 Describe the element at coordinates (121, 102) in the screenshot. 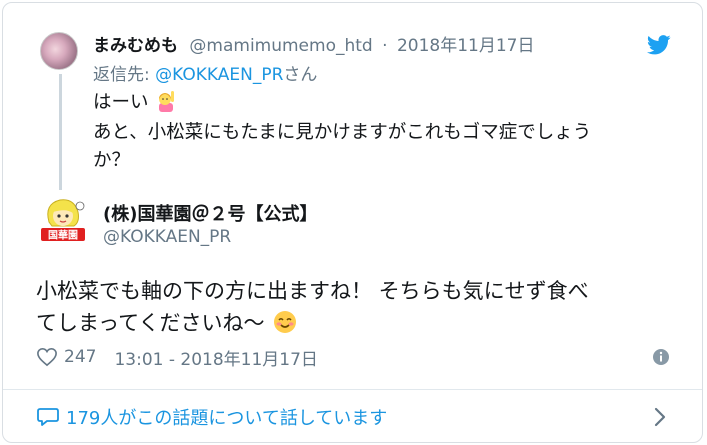

I see `reply-text-1: はーい` at that location.